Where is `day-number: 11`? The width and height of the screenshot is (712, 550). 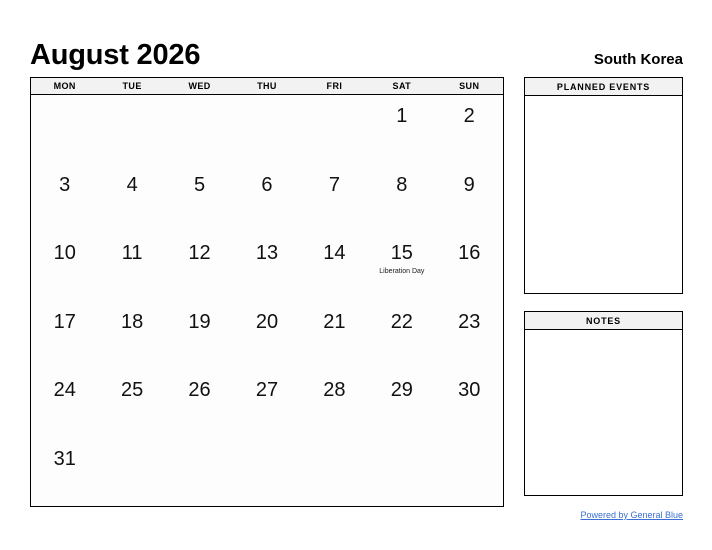
day-number: 11 is located at coordinates (132, 253).